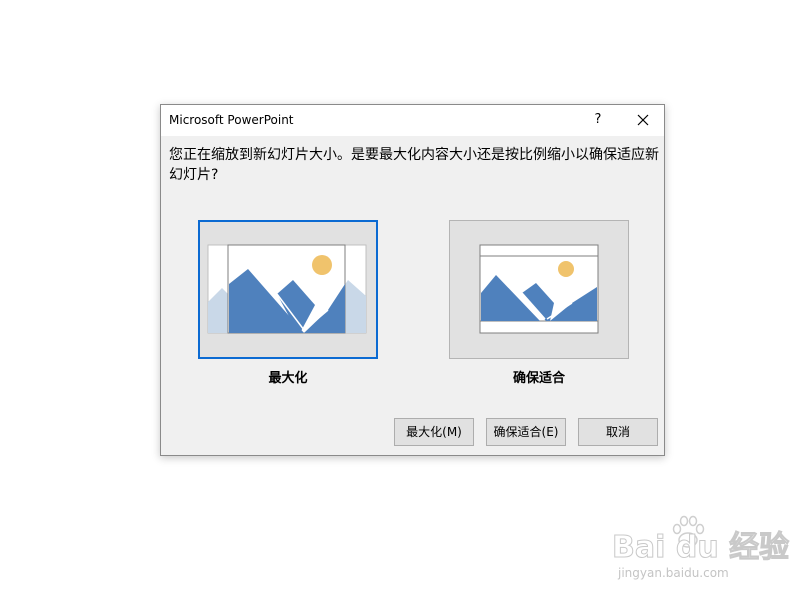 The height and width of the screenshot is (600, 800). What do you see at coordinates (288, 378) in the screenshot?
I see `maximize-option-label: 最大化` at bounding box center [288, 378].